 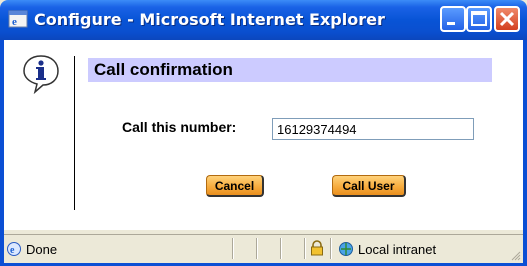 I want to click on phone-number-input, so click(x=373, y=129).